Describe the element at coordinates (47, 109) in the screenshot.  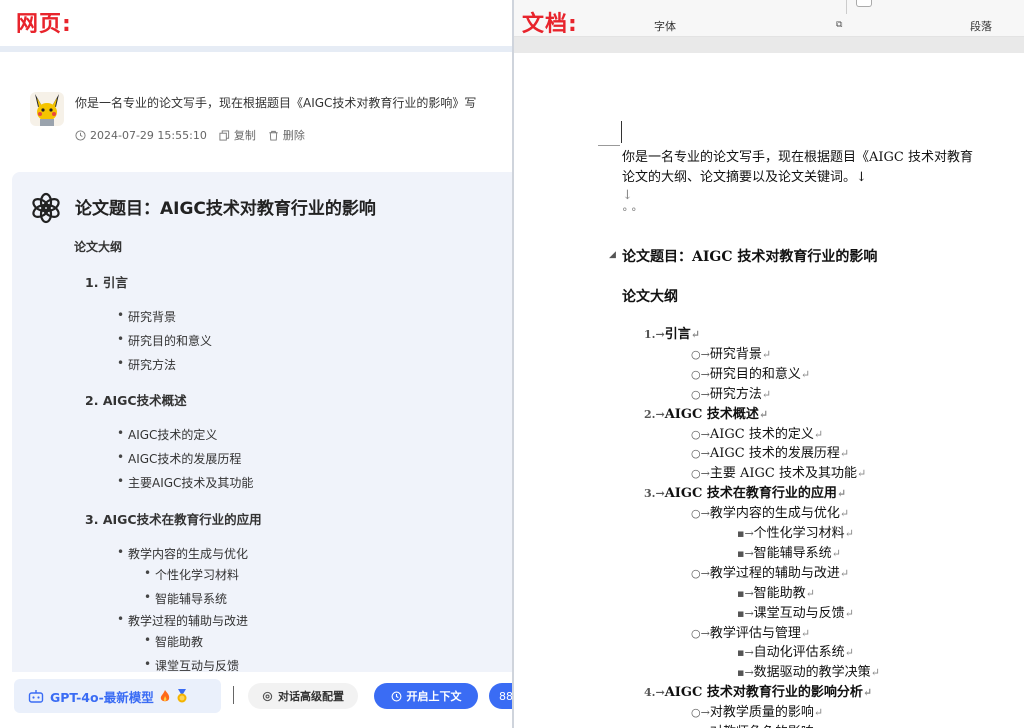
I see `user-avatar` at that location.